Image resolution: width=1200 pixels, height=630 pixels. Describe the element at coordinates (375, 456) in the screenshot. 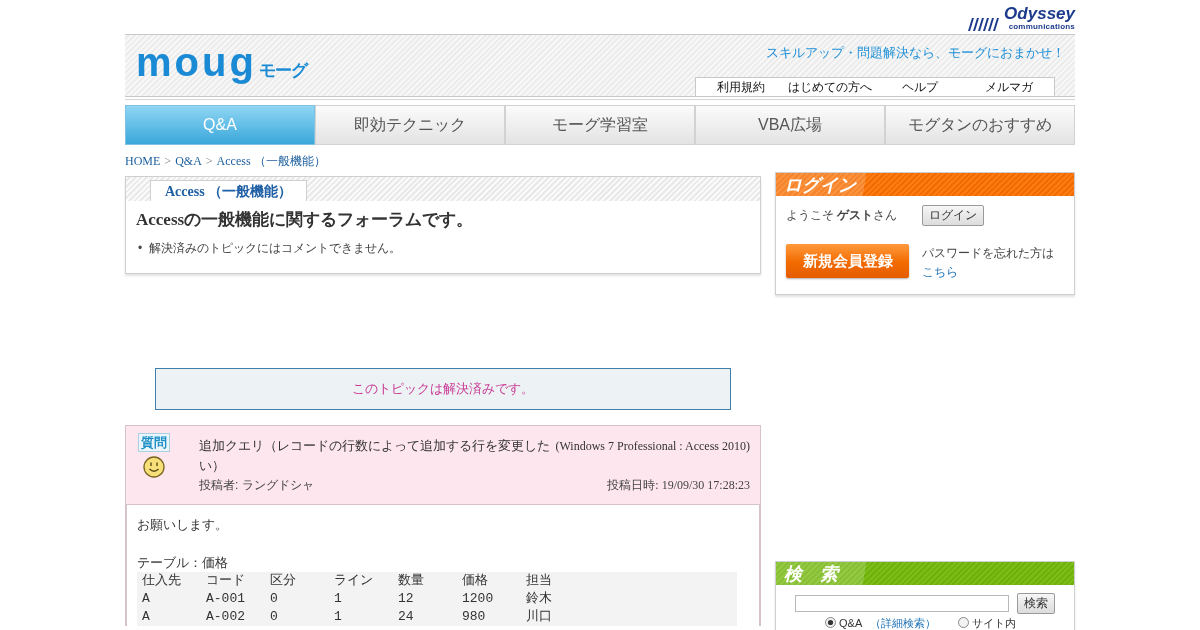

I see `topic-title: 追加クエリ（レコードの行数によって追加する行を変更したい）` at that location.